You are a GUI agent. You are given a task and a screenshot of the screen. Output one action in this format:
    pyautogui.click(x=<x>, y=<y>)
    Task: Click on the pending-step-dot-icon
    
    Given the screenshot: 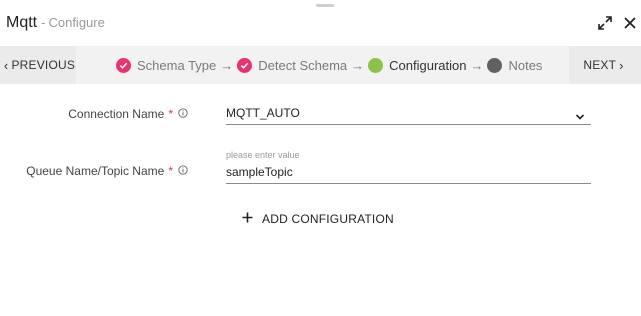 What is the action you would take?
    pyautogui.click(x=495, y=65)
    